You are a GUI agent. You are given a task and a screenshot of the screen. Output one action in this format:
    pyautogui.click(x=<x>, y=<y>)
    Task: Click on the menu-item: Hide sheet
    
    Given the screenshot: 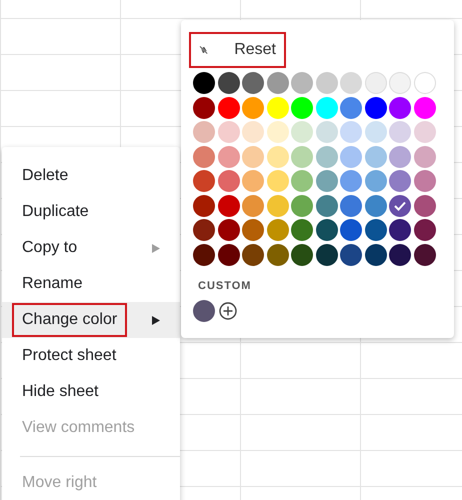 What is the action you would take?
    pyautogui.click(x=91, y=392)
    